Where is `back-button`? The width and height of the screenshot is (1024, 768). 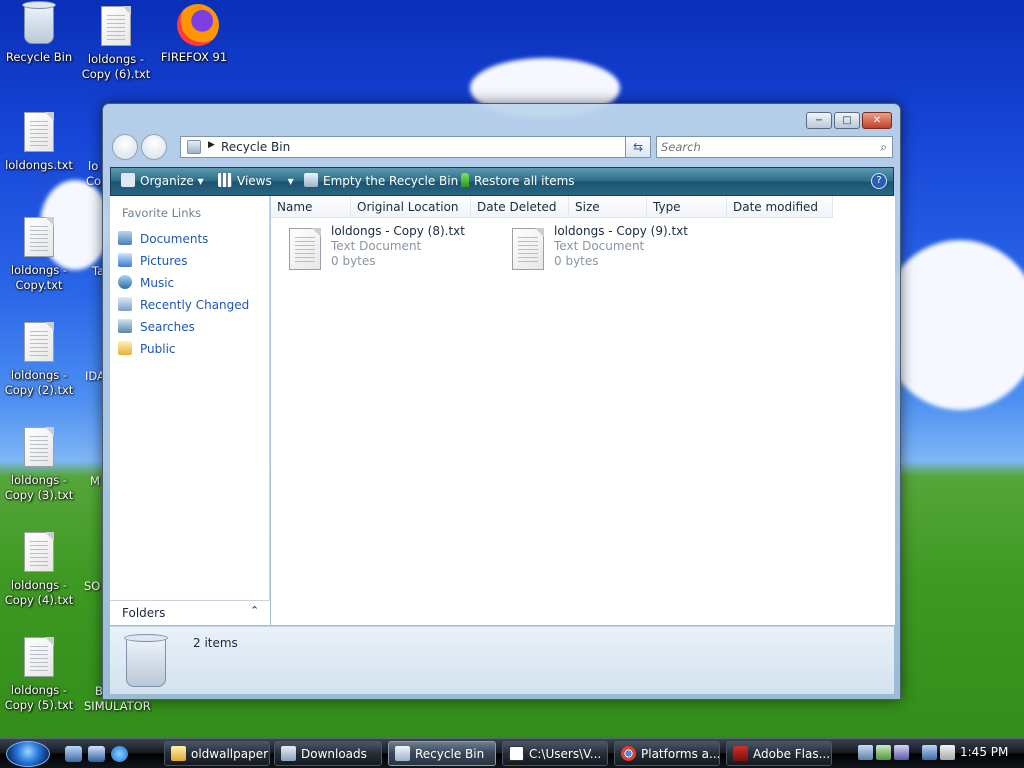 back-button is located at coordinates (125, 147).